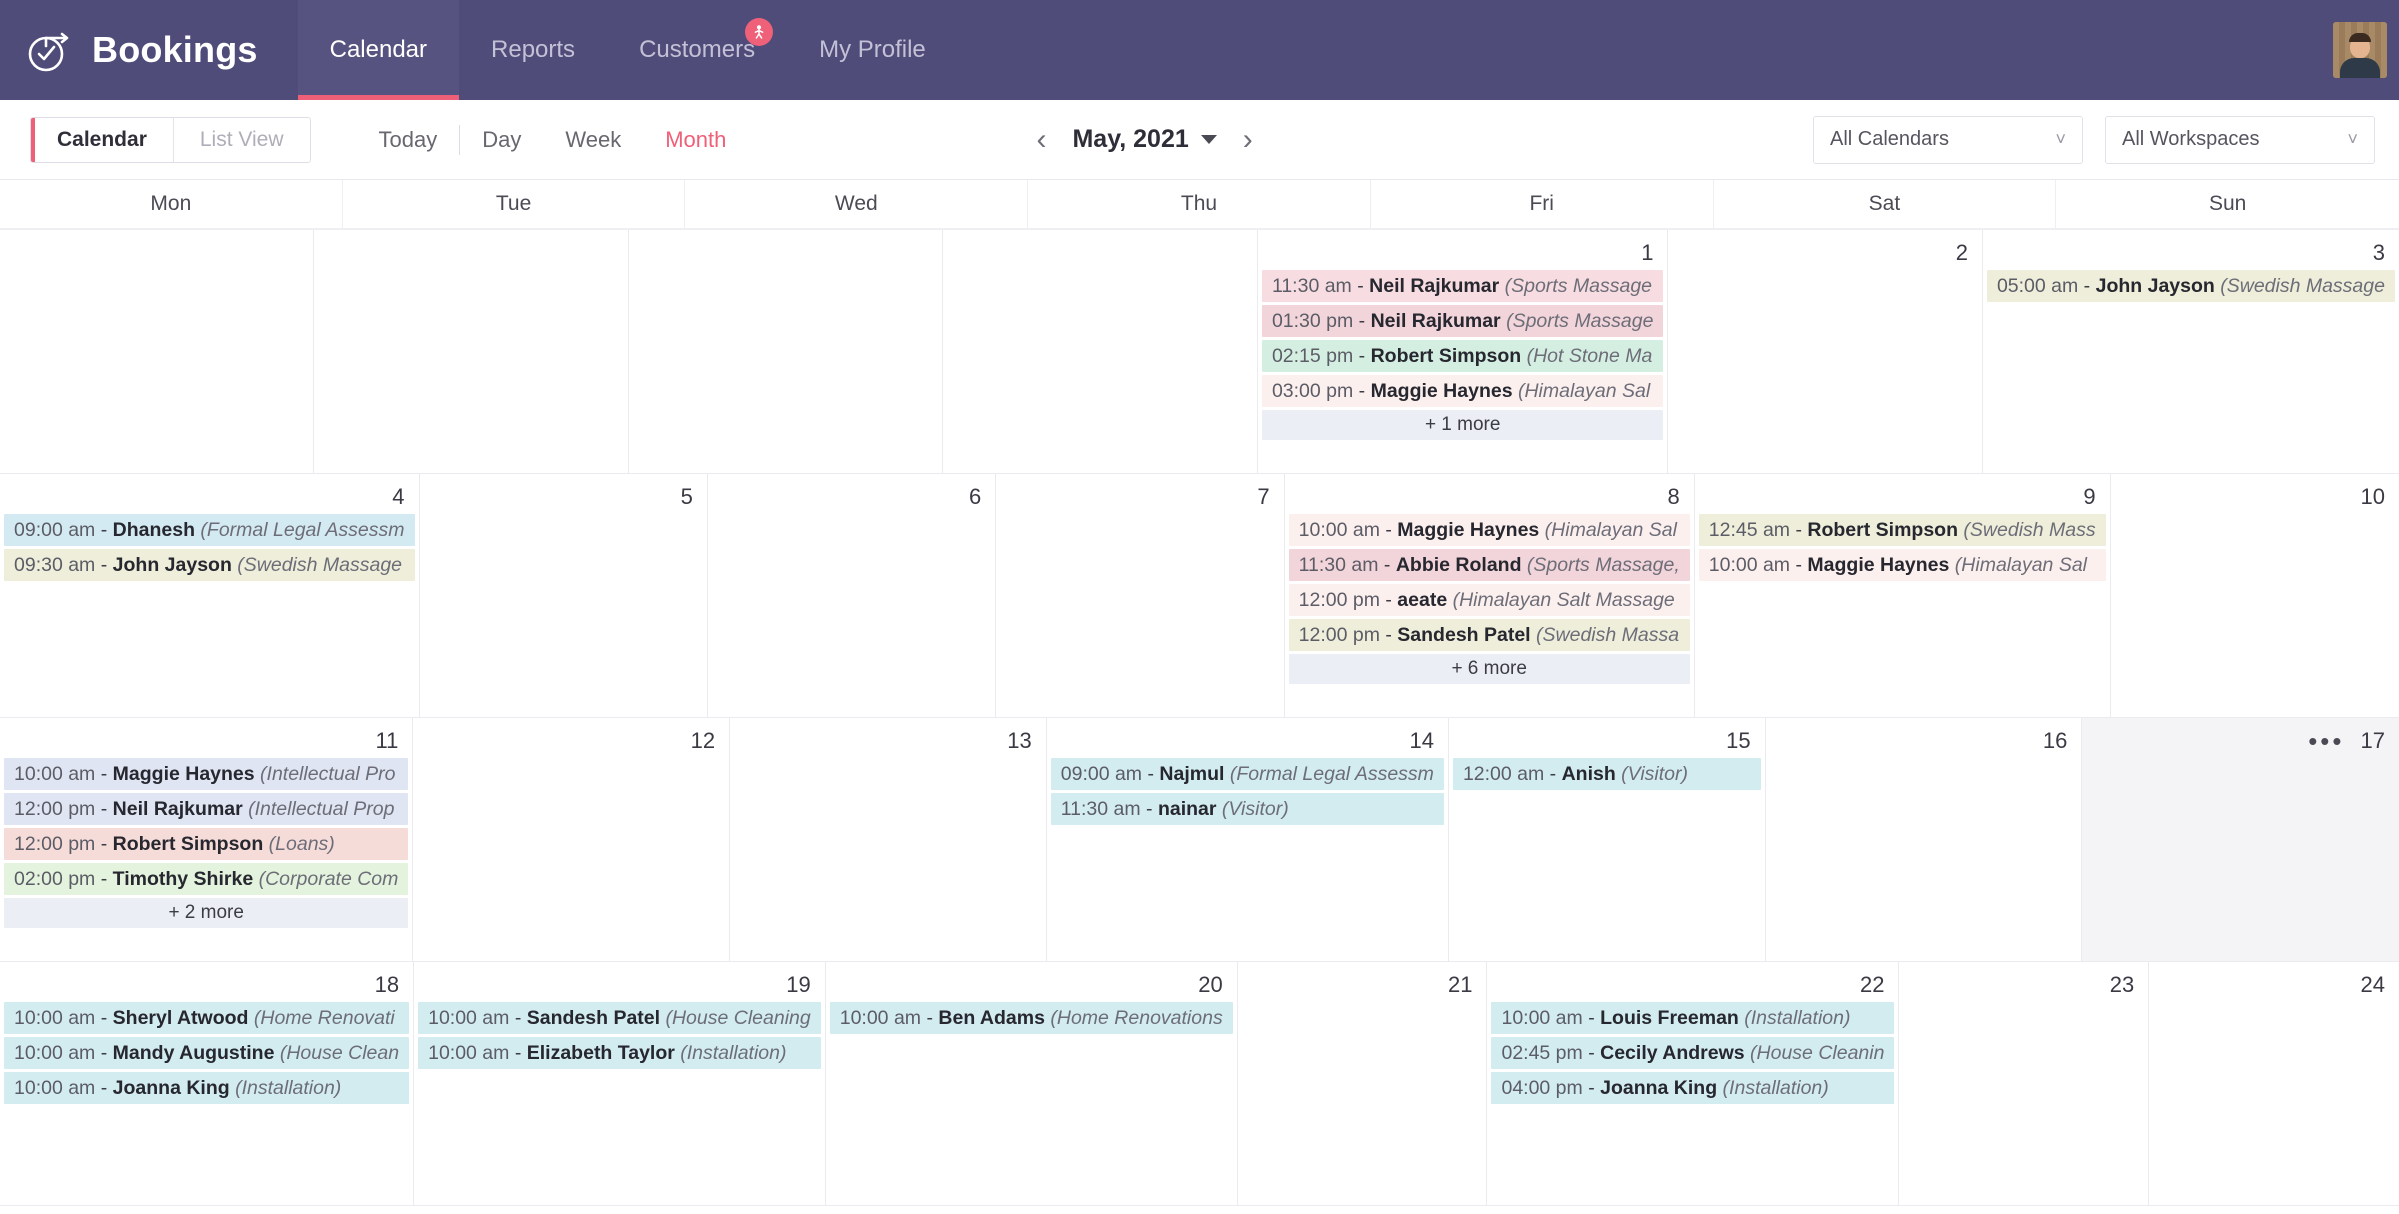 This screenshot has height=1214, width=2399. I want to click on day-cell: 7, so click(1140, 595).